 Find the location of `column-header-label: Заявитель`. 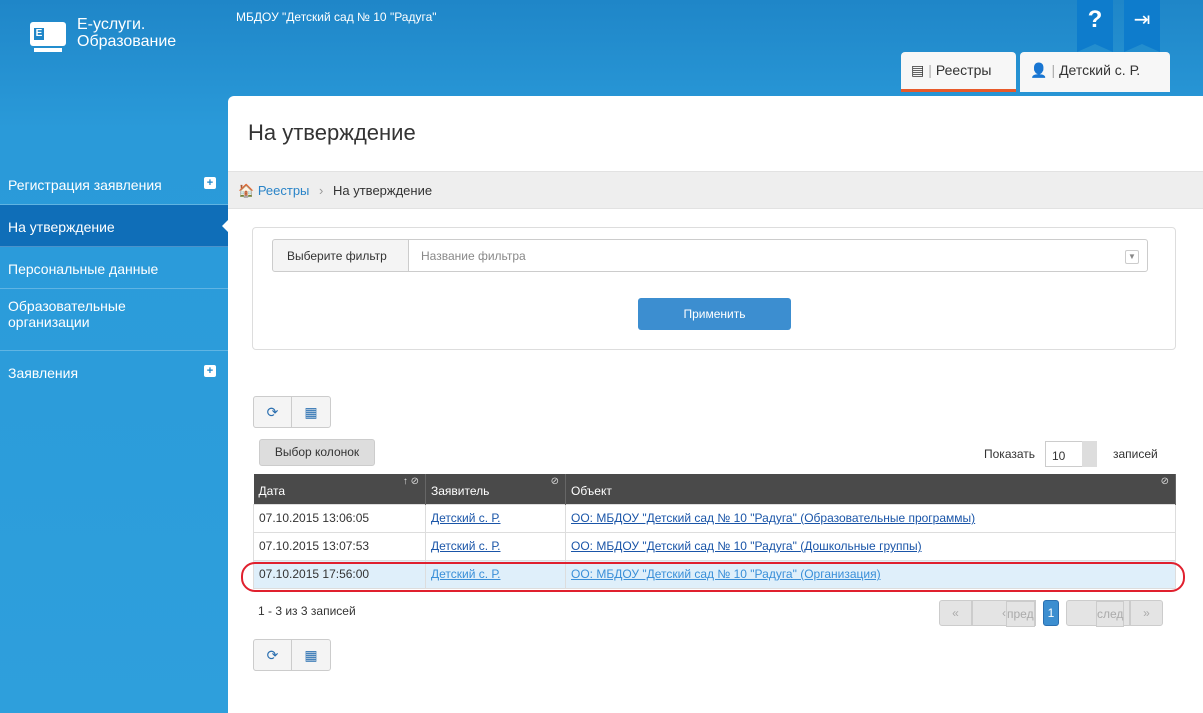

column-header-label: Заявитель is located at coordinates (460, 491).